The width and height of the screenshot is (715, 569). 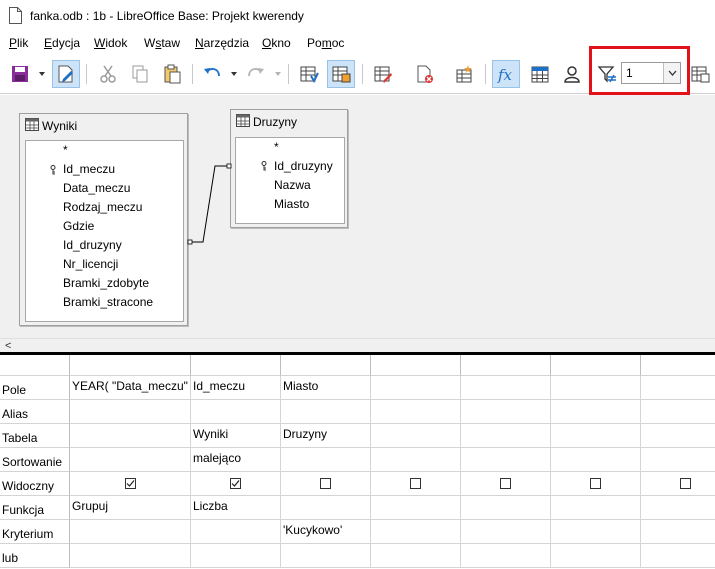 I want to click on clear-query-button, so click(x=383, y=74).